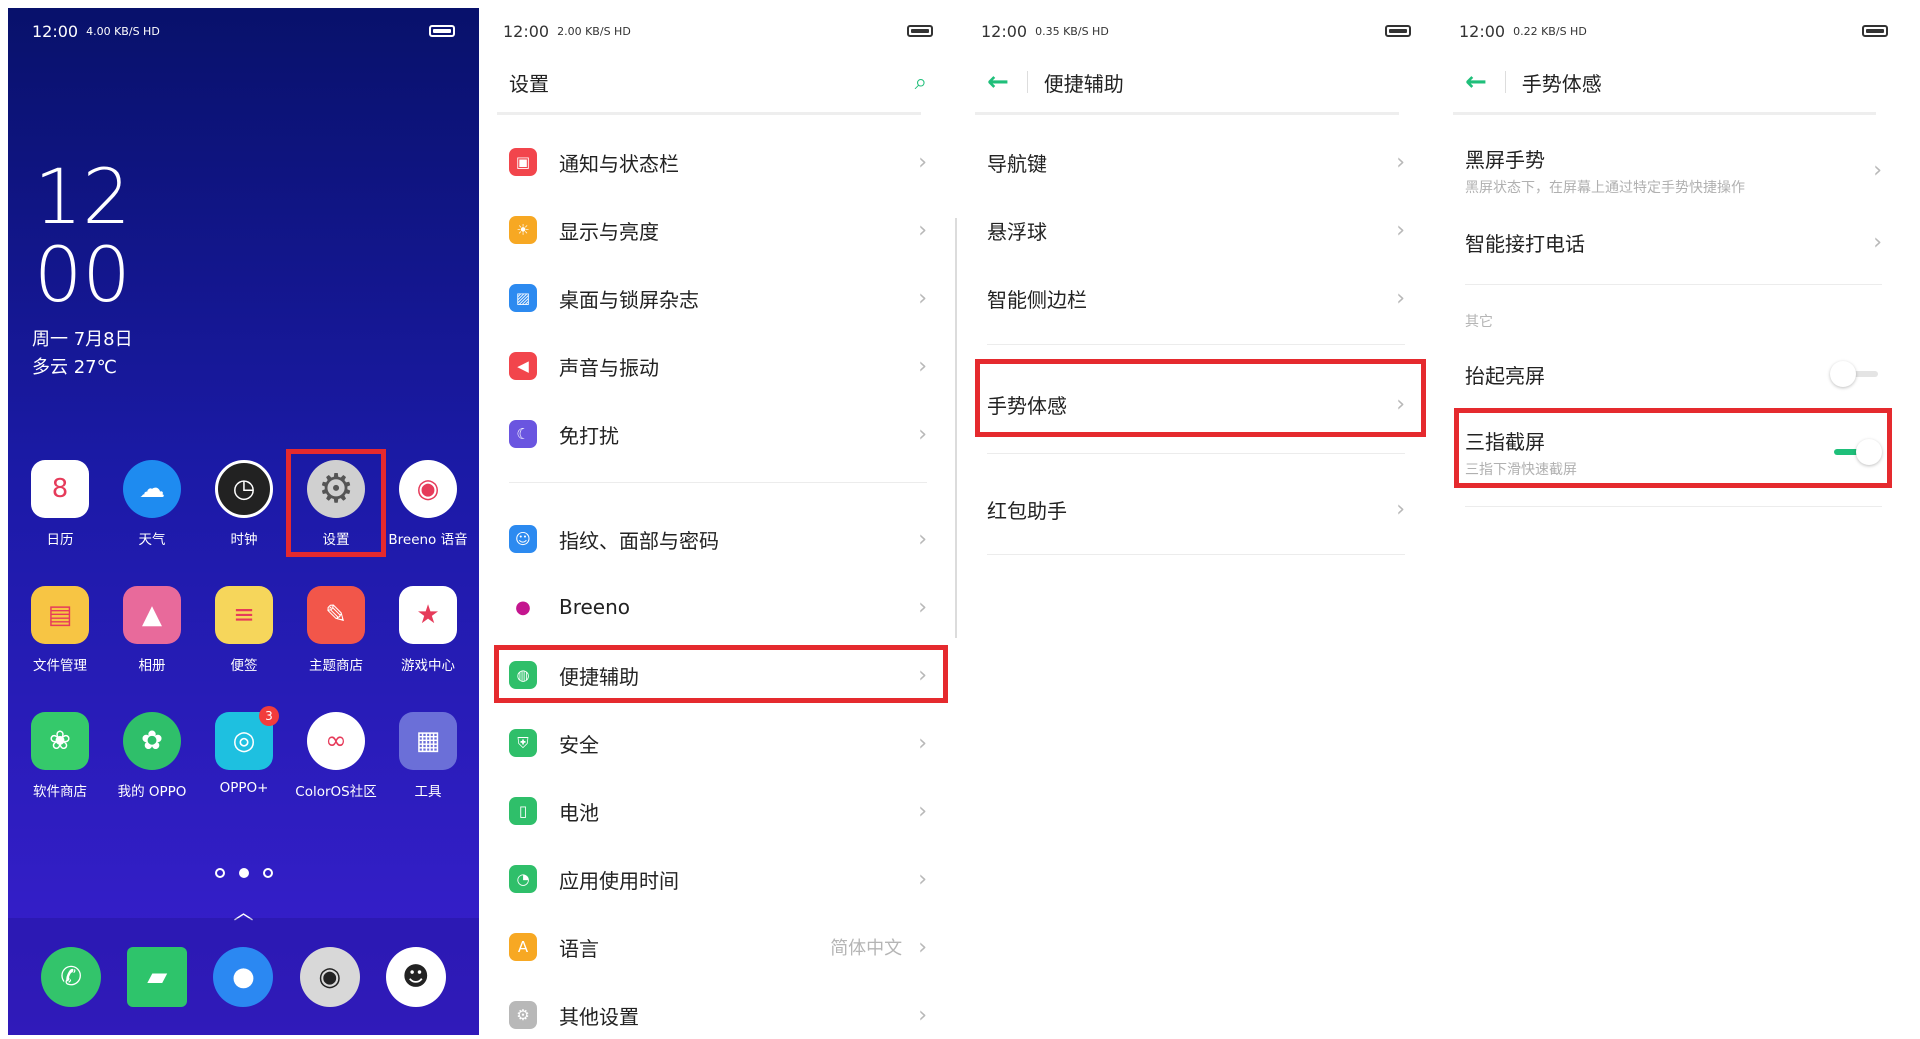  I want to click on app-notes: ≡ 便签, so click(244, 649).